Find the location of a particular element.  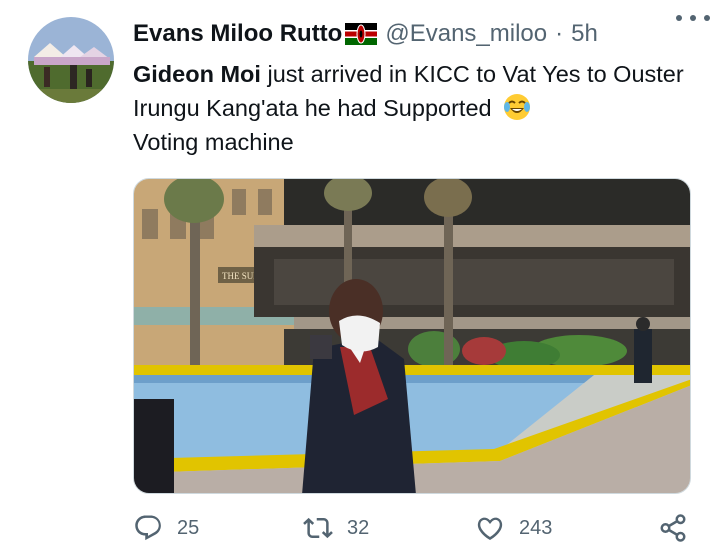

share-icon is located at coordinates (673, 528).